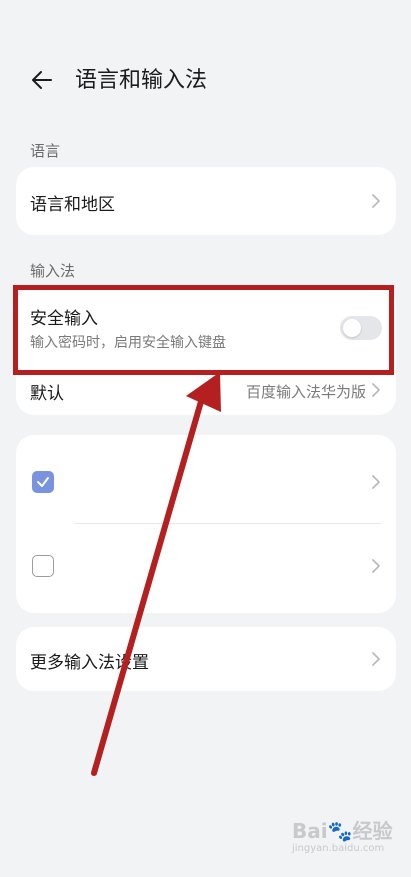 This screenshot has width=411, height=877. Describe the element at coordinates (47, 394) in the screenshot. I see `default-input-label: 默认` at that location.